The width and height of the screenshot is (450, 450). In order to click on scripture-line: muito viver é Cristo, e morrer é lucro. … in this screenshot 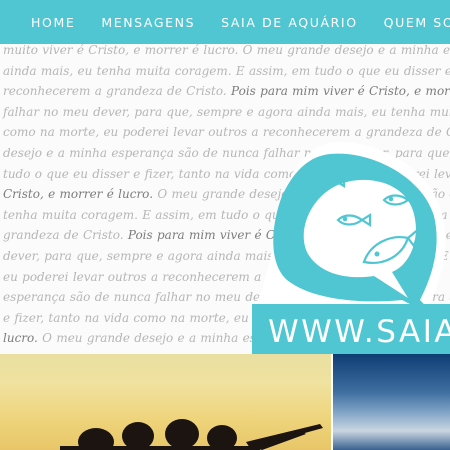, I will do `click(226, 52)`.